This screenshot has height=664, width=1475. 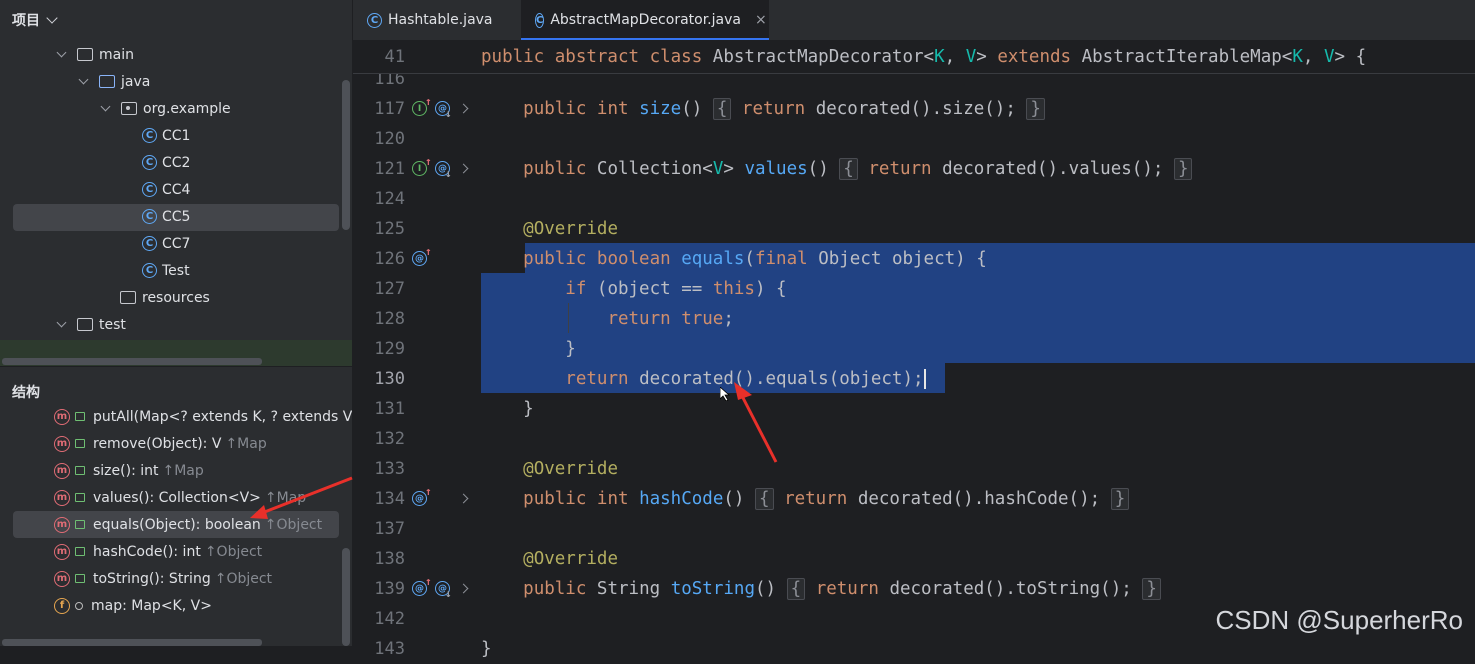 What do you see at coordinates (166, 162) in the screenshot?
I see `tree-item: C CC2` at bounding box center [166, 162].